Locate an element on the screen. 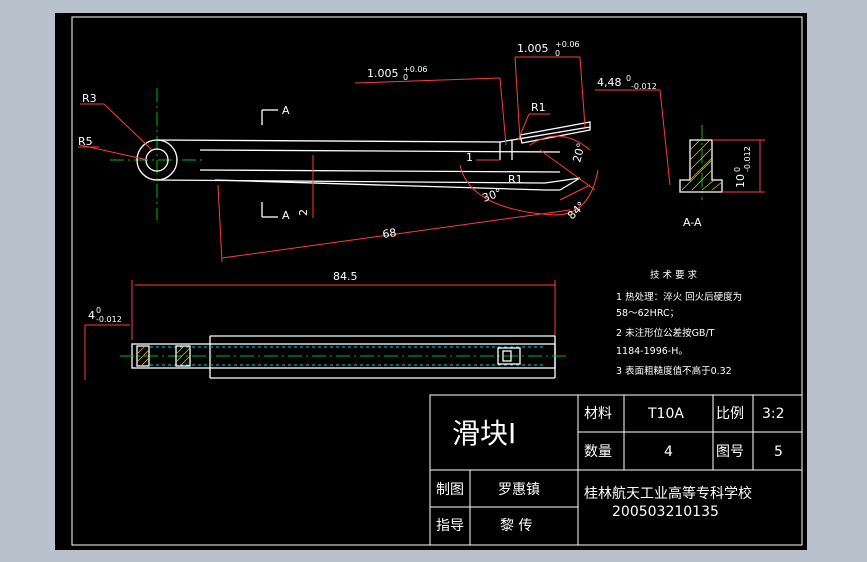 The width and height of the screenshot is (867, 562). drawing-number-label: 图号 is located at coordinates (730, 452).